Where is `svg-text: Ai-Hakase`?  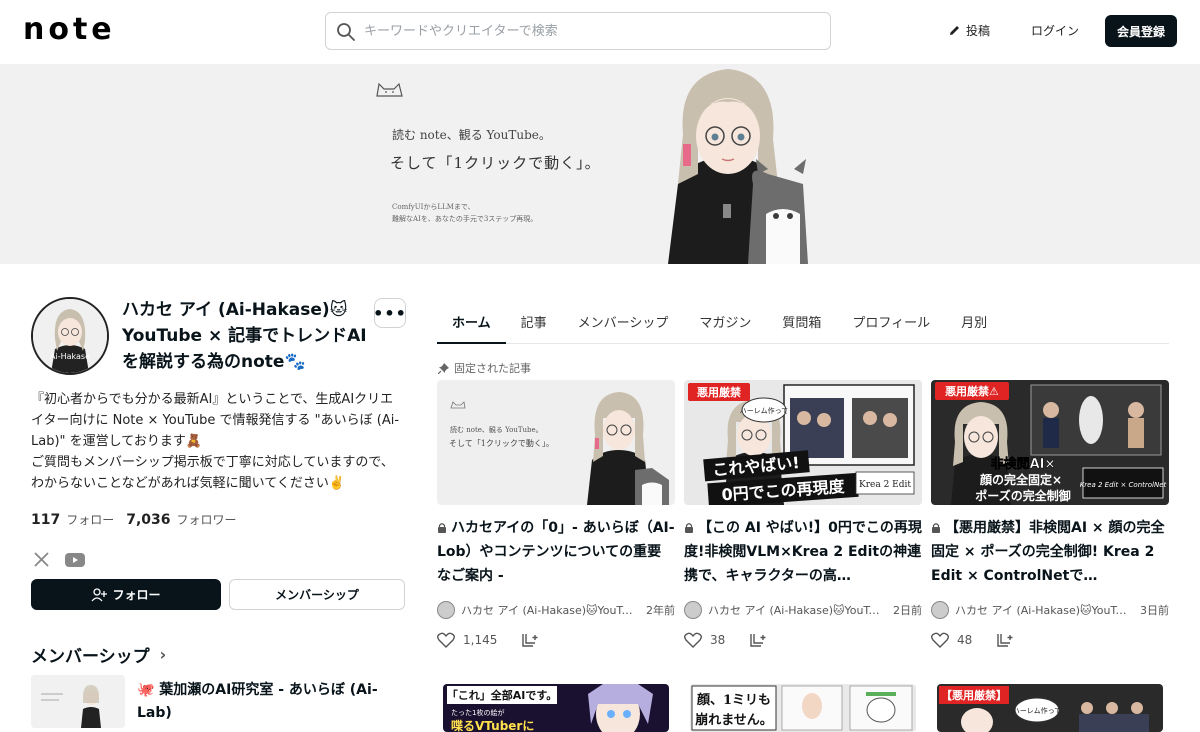
svg-text: Ai-Hakase is located at coordinates (70, 356).